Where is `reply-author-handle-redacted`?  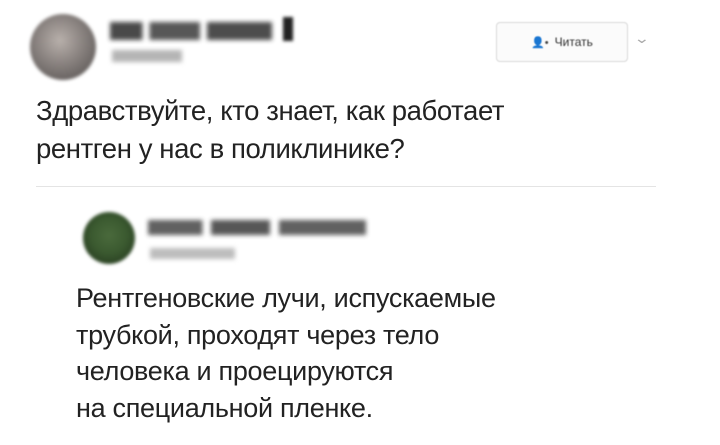
reply-author-handle-redacted is located at coordinates (192, 253).